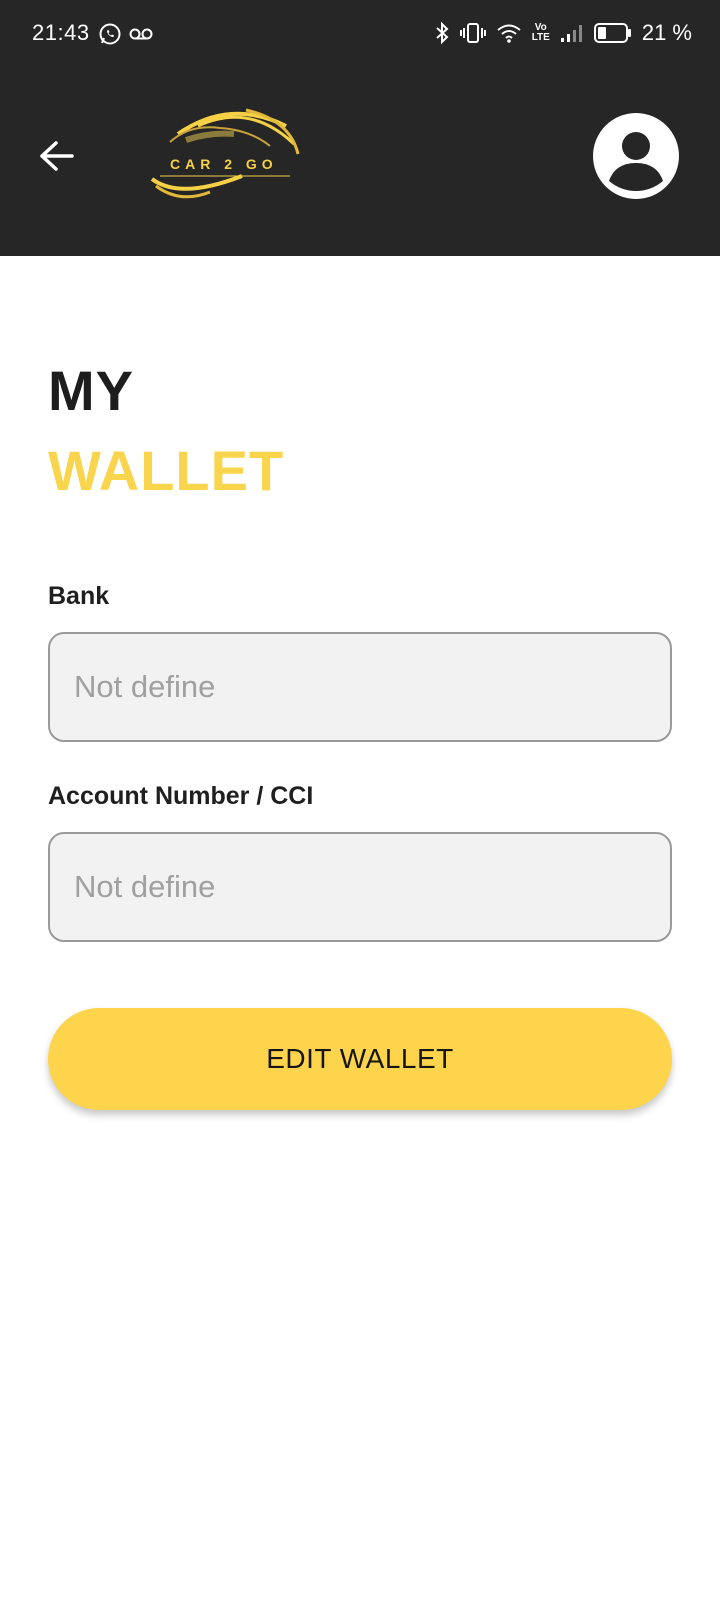  Describe the element at coordinates (224, 164) in the screenshot. I see `logo-text: CAR 2 GO` at that location.